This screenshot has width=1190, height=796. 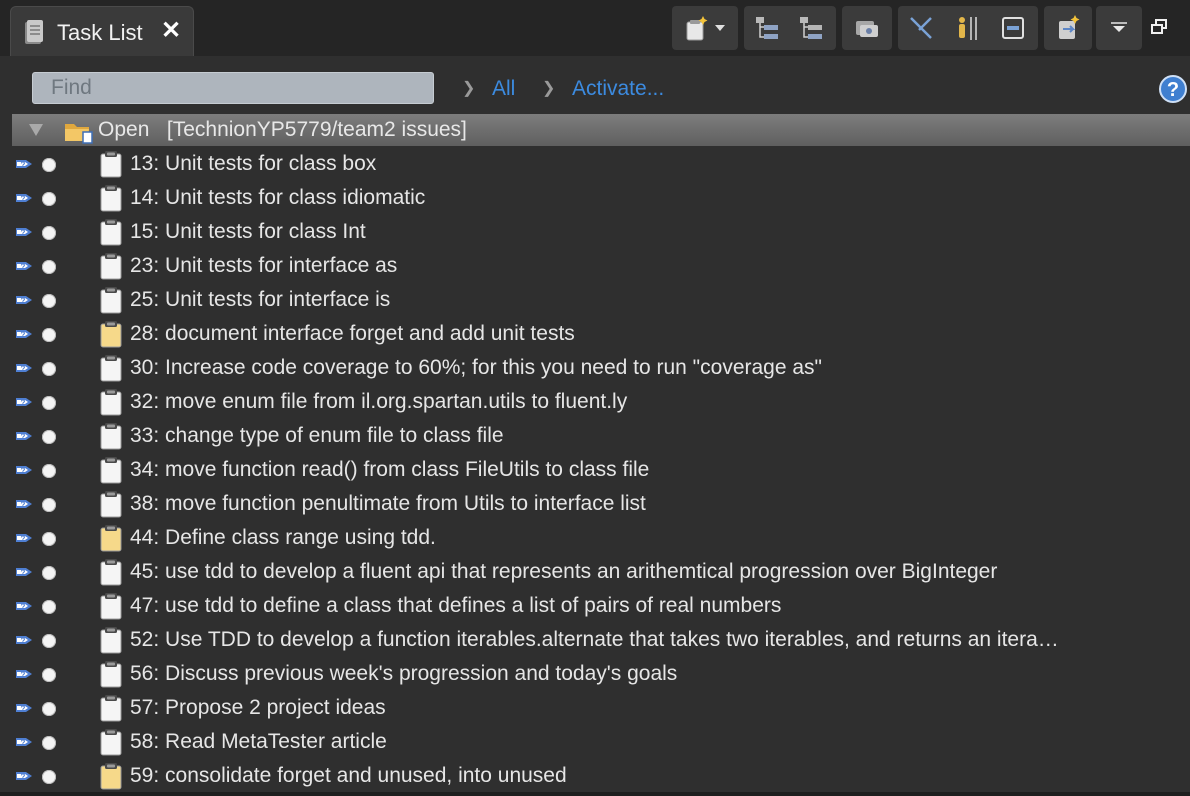 I want to click on view-menu-group, so click(x=1119, y=28).